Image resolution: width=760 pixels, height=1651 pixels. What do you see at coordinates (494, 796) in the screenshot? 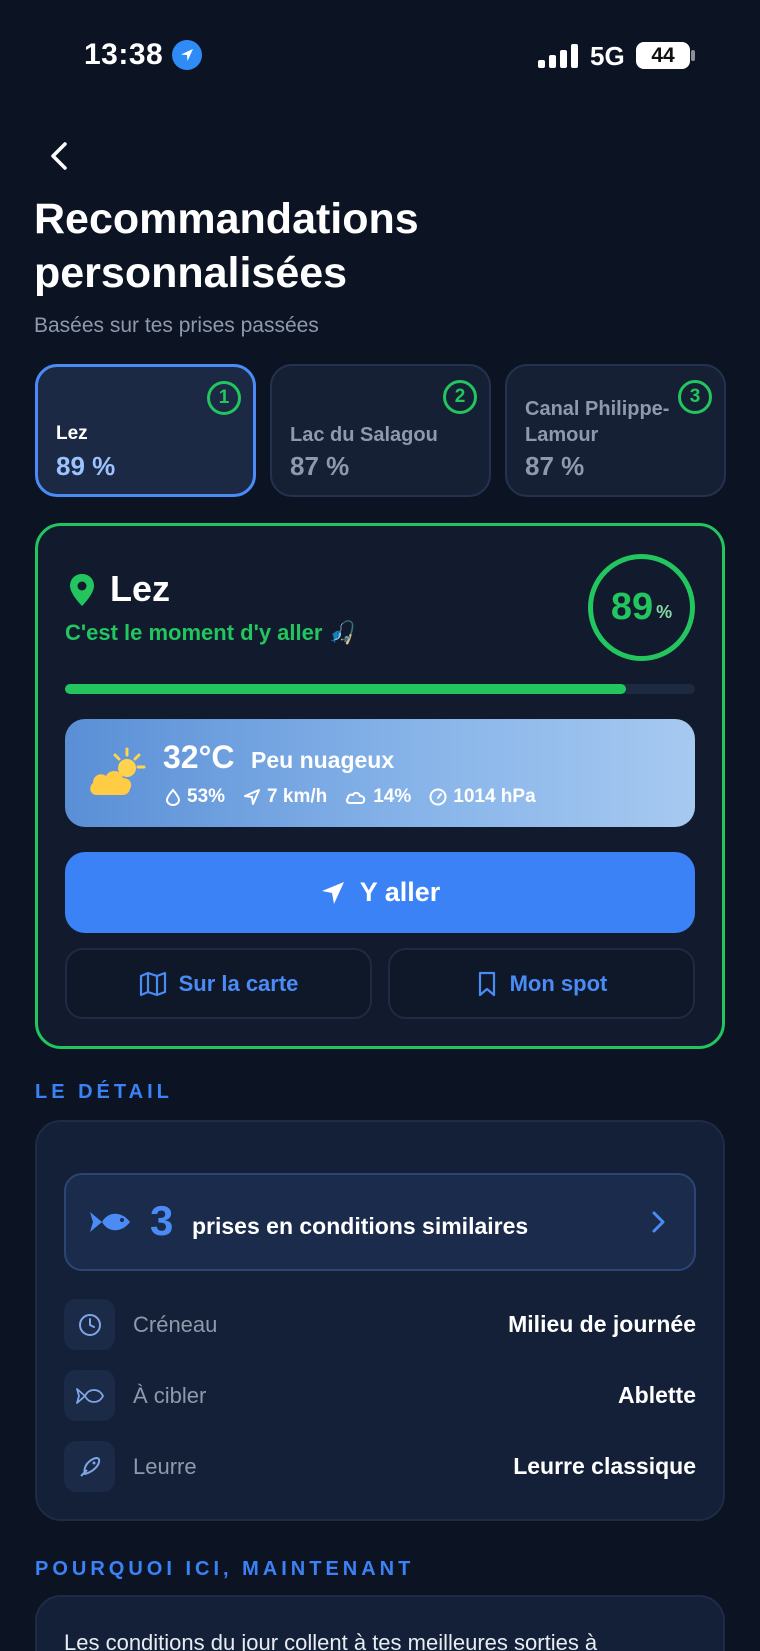
I see `pressure-value: 1014 hPa` at bounding box center [494, 796].